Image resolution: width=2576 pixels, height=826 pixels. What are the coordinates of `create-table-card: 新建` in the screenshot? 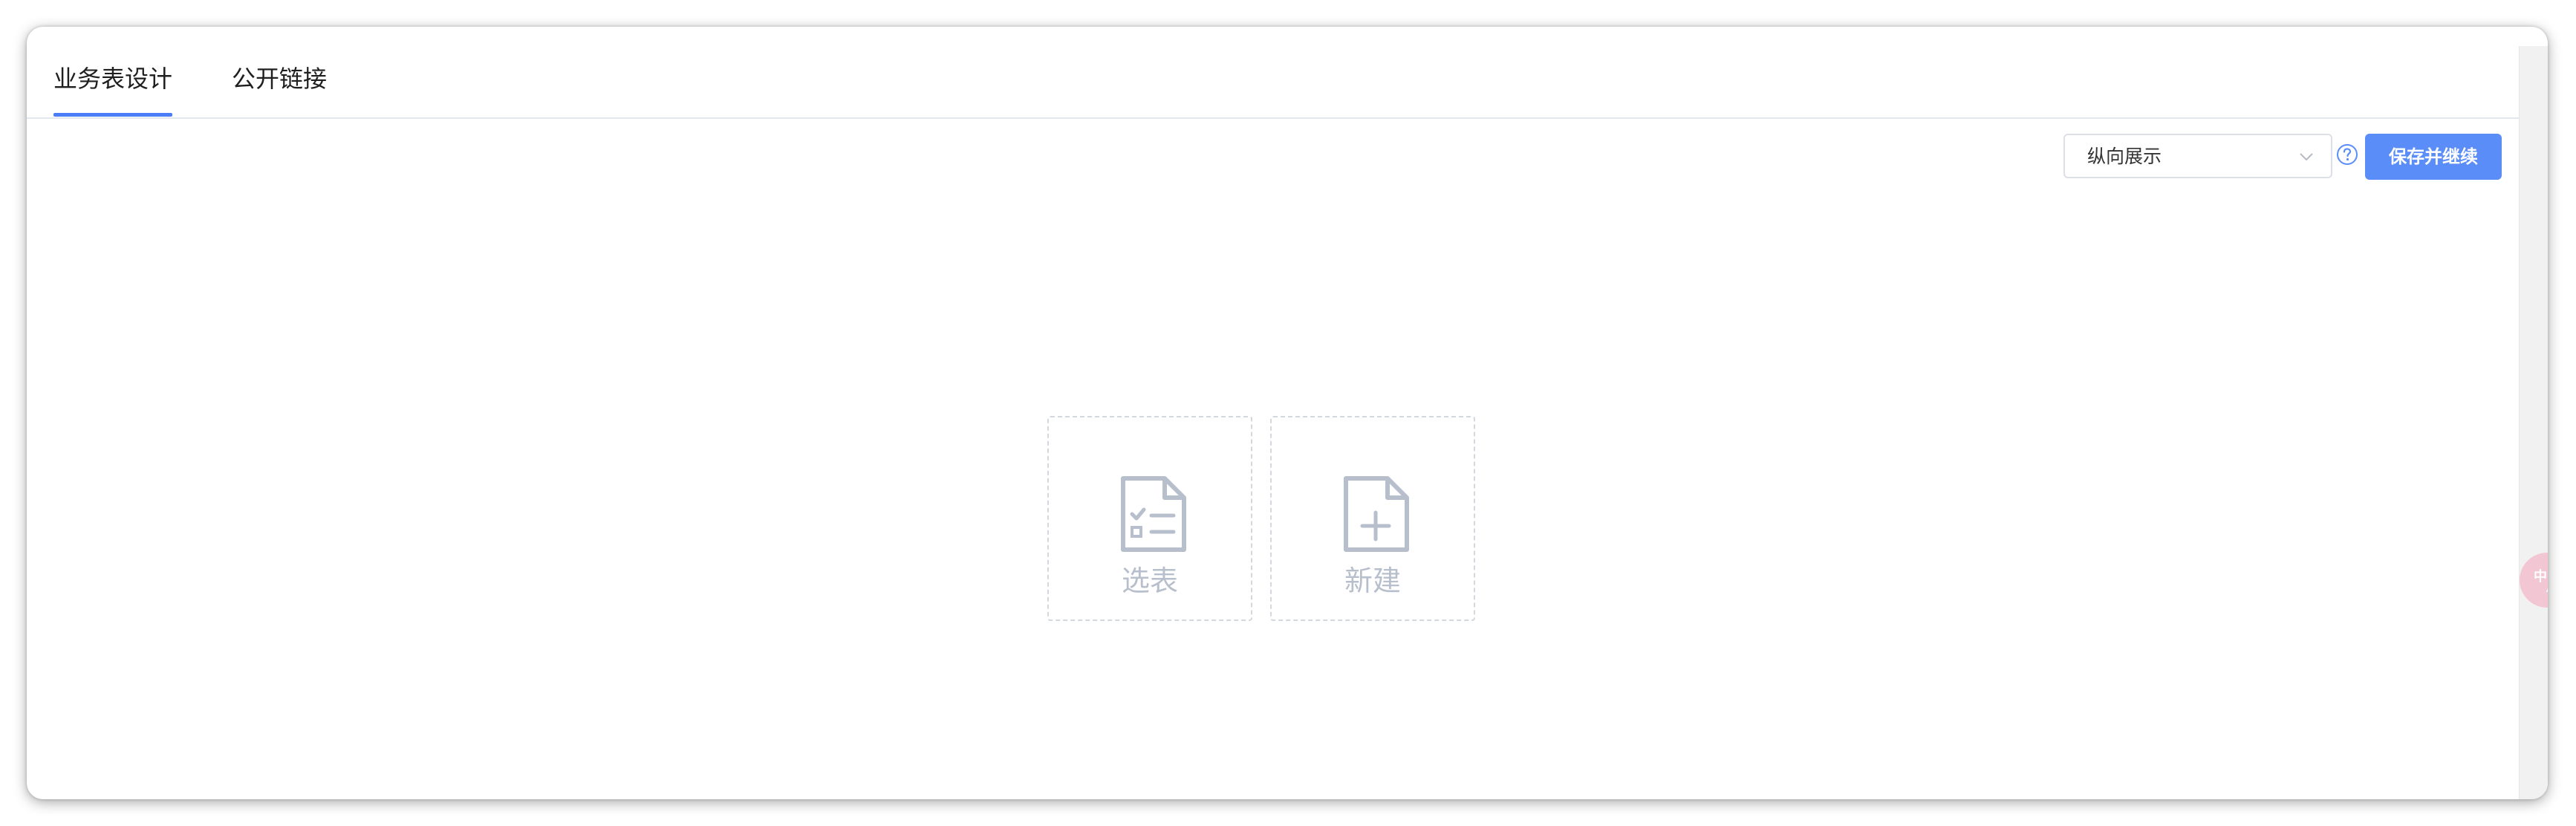 It's located at (1372, 519).